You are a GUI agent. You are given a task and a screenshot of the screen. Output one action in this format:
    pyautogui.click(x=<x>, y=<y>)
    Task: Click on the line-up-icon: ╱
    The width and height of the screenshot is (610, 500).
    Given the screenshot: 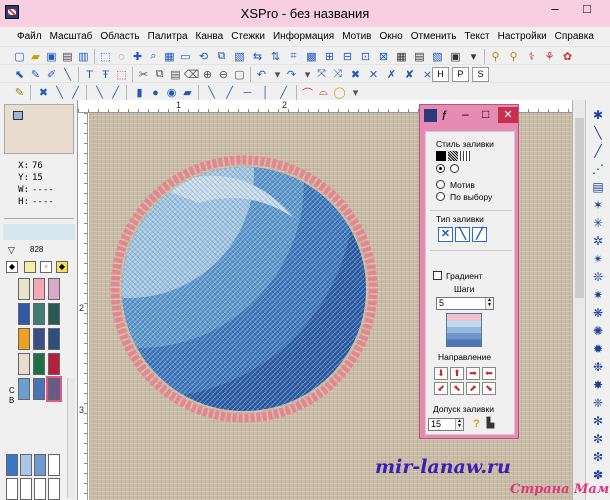 What is the action you would take?
    pyautogui.click(x=283, y=92)
    